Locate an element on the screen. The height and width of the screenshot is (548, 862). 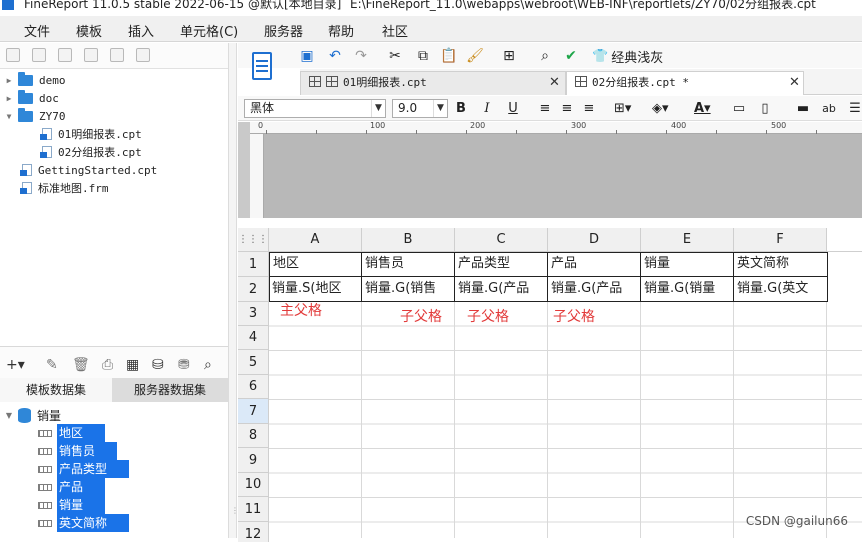
merge-cells-icon: ▭ is located at coordinates (739, 109).